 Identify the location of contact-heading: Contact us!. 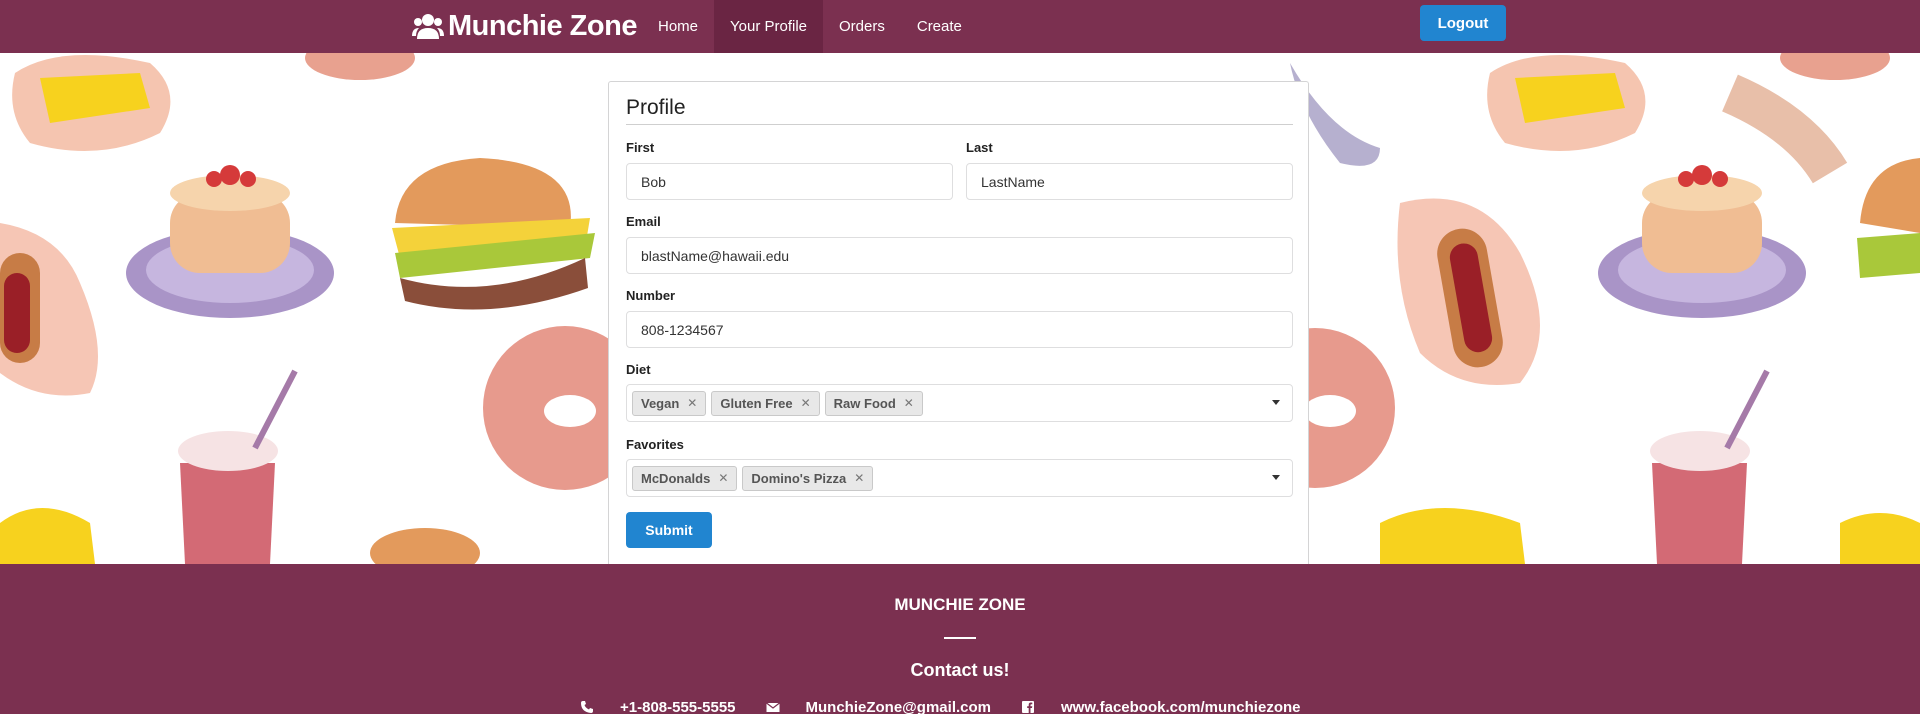
(960, 670).